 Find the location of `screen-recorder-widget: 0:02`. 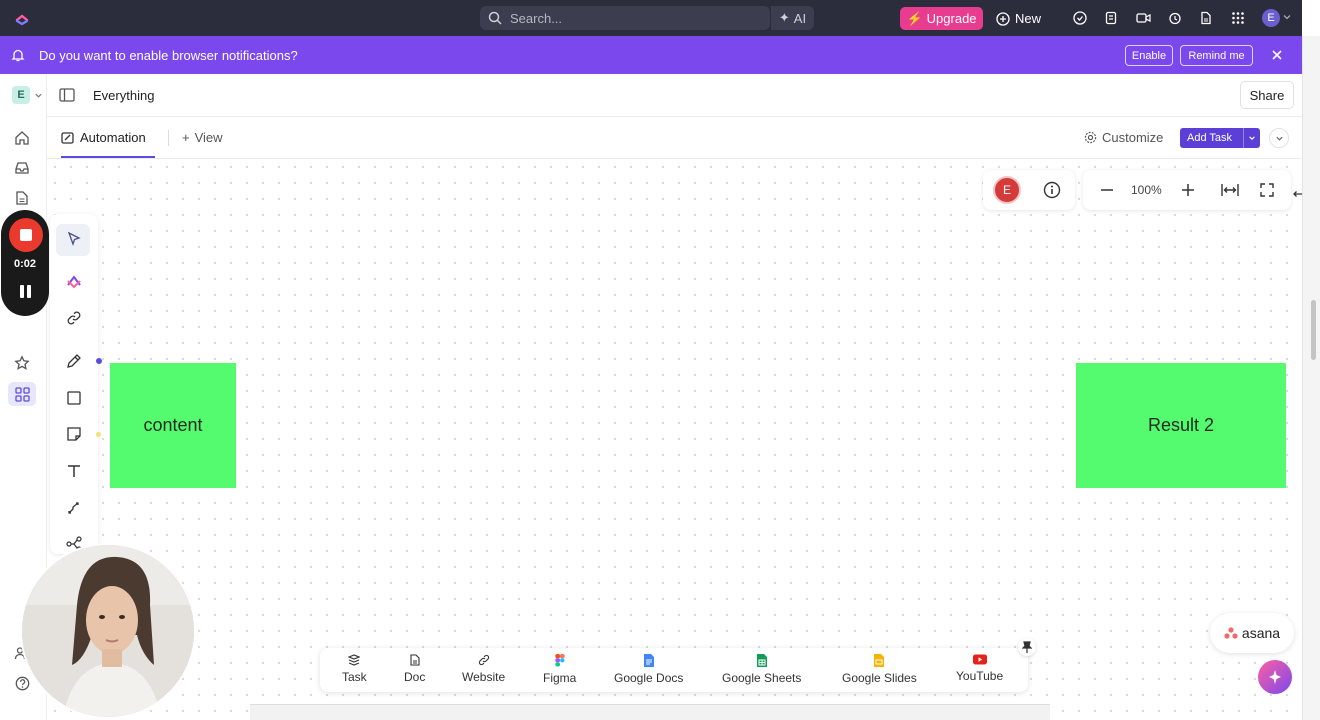

screen-recorder-widget: 0:02 is located at coordinates (25, 263).